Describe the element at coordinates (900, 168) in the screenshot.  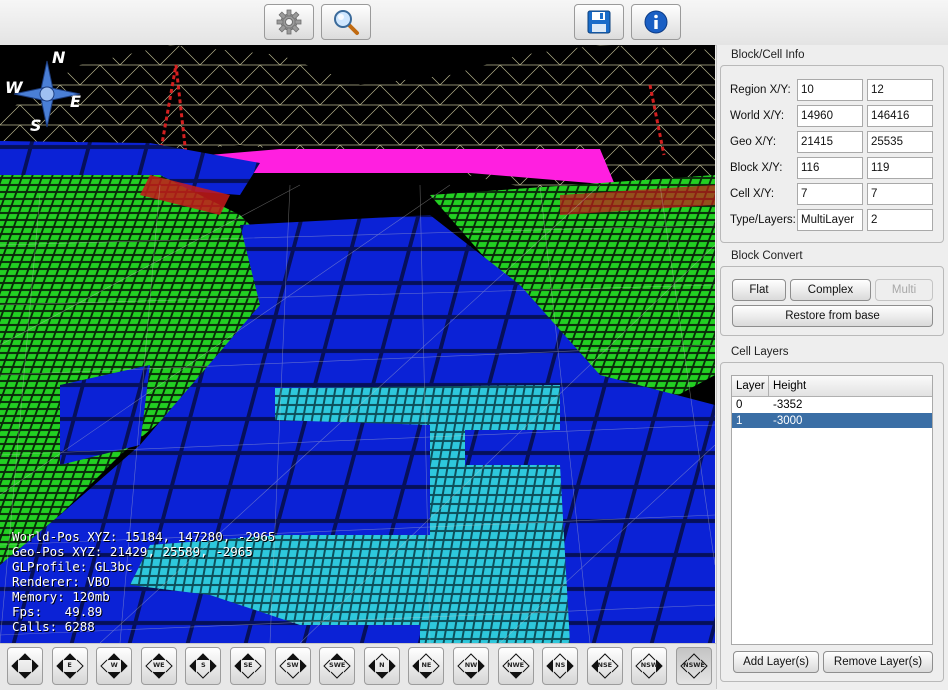
I see `block-y-field: 119` at that location.